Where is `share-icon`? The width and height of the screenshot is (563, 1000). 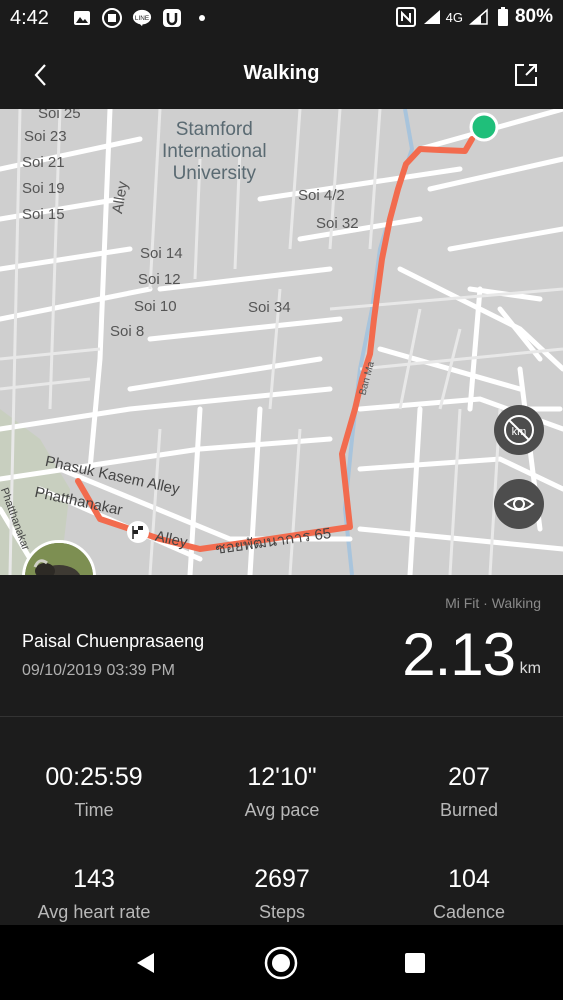 share-icon is located at coordinates (526, 75).